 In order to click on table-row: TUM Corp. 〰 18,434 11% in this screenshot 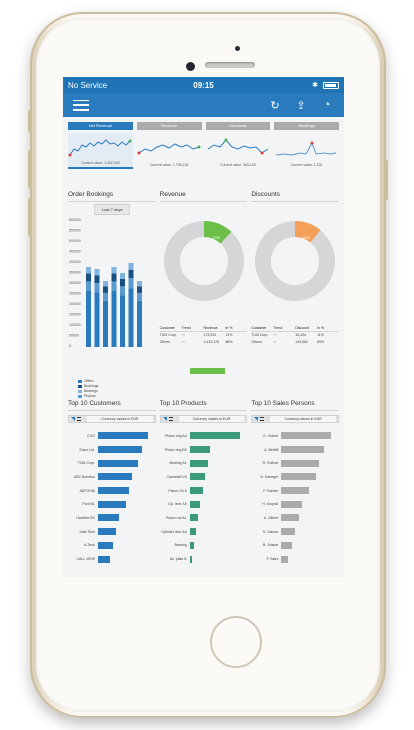, I will do `click(295, 335)`.